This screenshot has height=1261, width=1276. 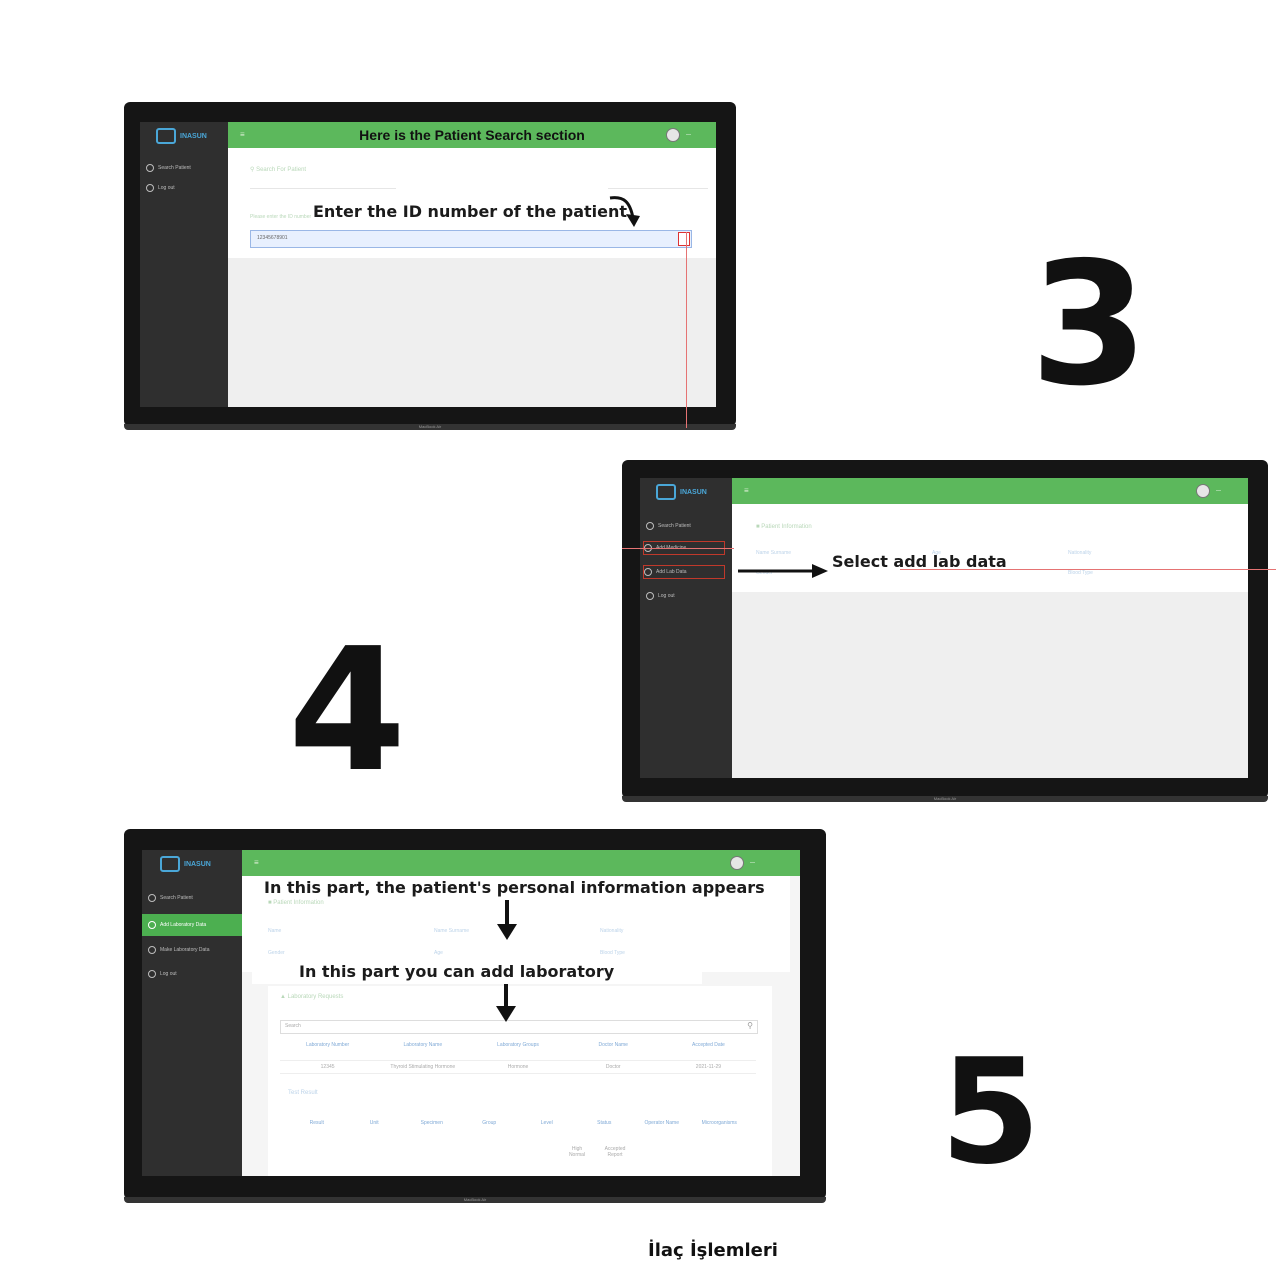 I want to click on column-header: Operator Name, so click(x=661, y=1123).